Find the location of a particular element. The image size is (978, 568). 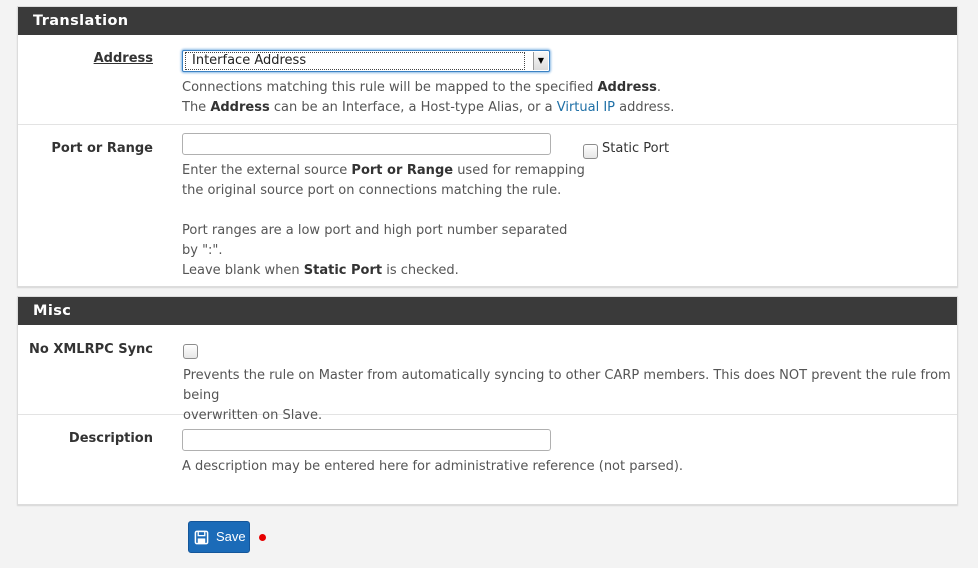

static-port-checkbox is located at coordinates (590, 151).